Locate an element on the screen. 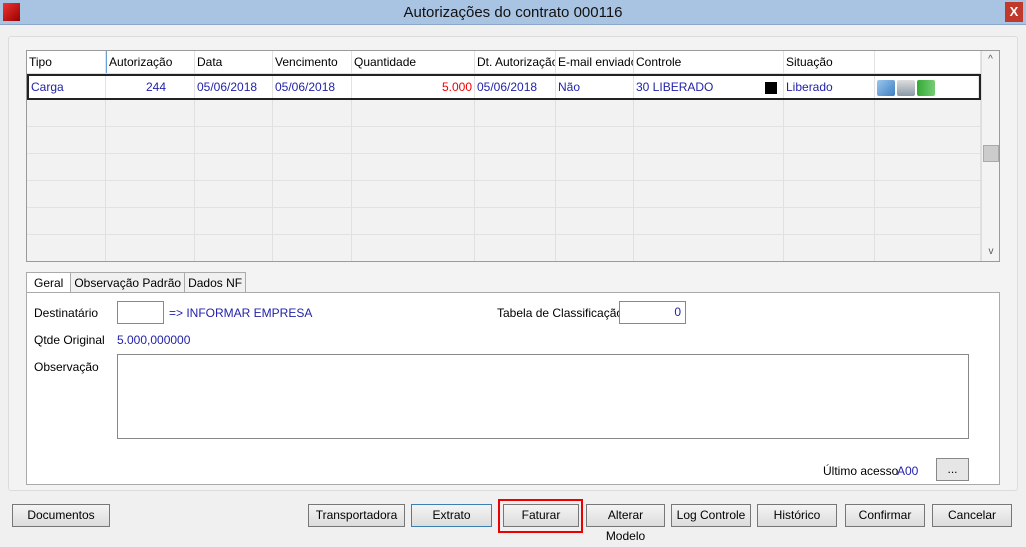 This screenshot has height=547, width=1026. shuffle-icon is located at coordinates (926, 88).